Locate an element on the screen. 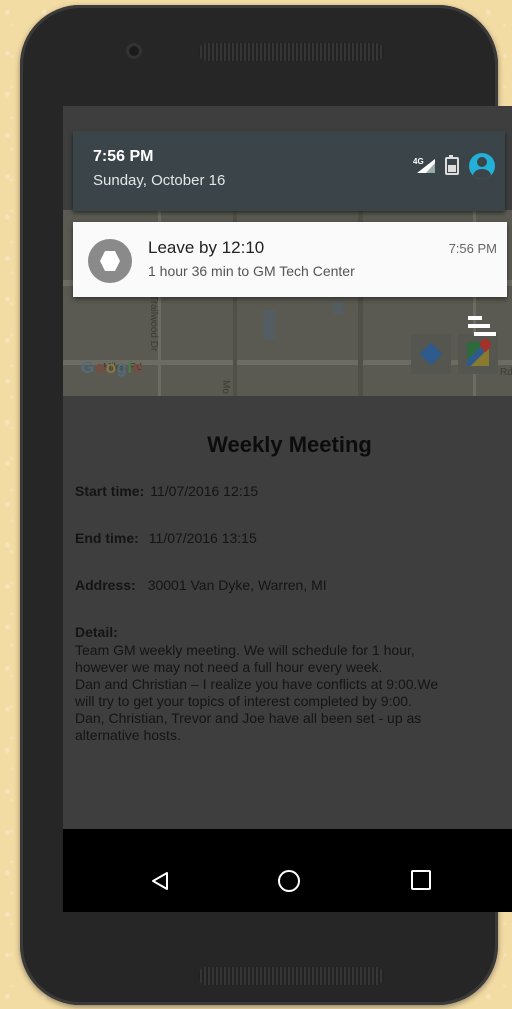 The height and width of the screenshot is (1009, 512). address-label: Address: is located at coordinates (105, 585).